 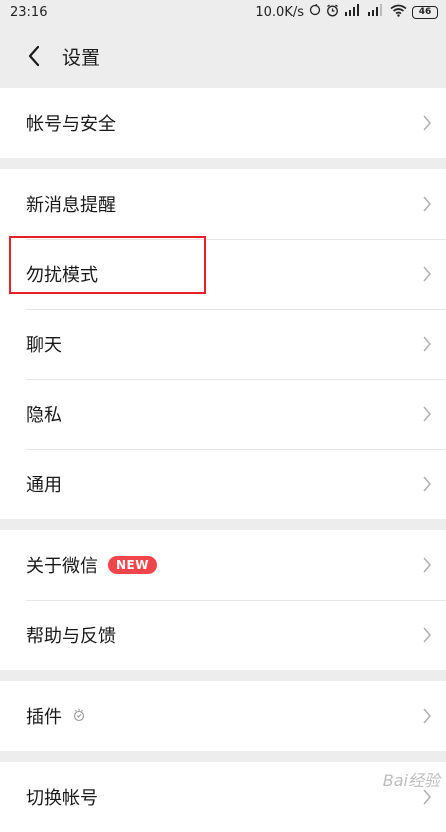 What do you see at coordinates (71, 124) in the screenshot?
I see `item-label: 帐号与安全` at bounding box center [71, 124].